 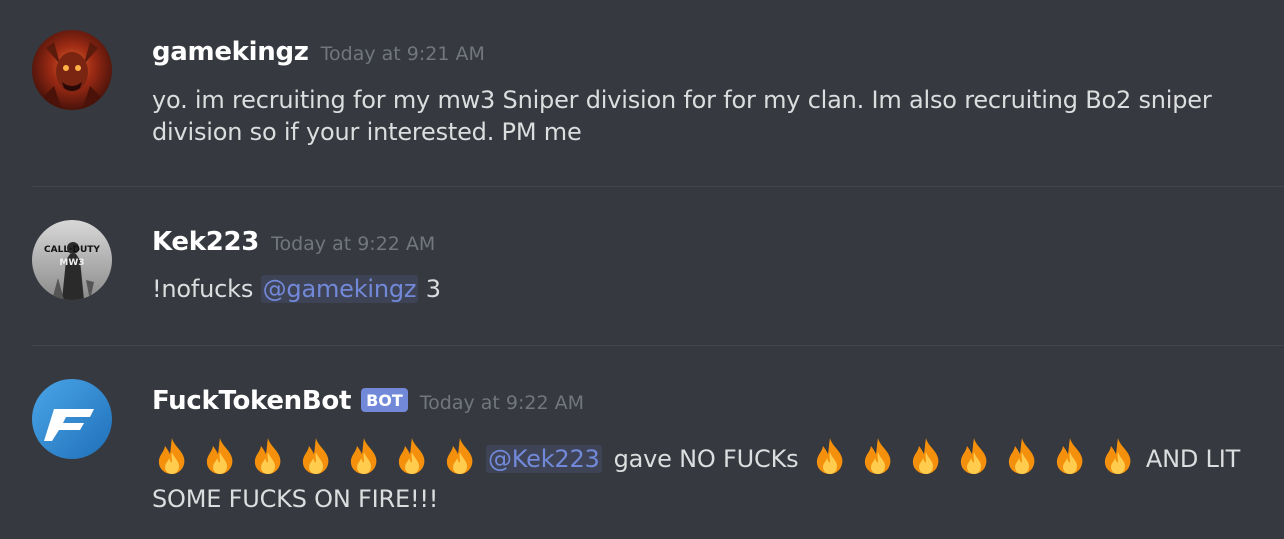 What do you see at coordinates (706, 459) in the screenshot?
I see `message-text: gave NO FUCKs` at bounding box center [706, 459].